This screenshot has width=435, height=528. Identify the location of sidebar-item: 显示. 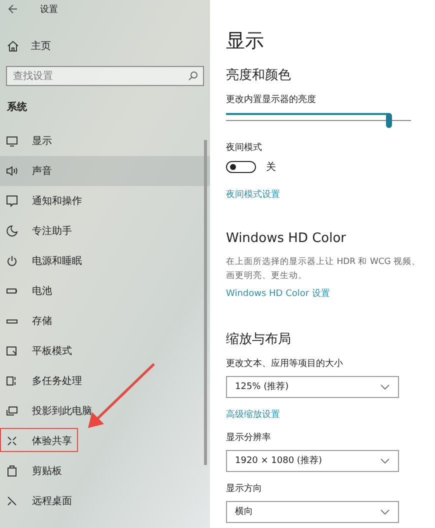
(105, 141).